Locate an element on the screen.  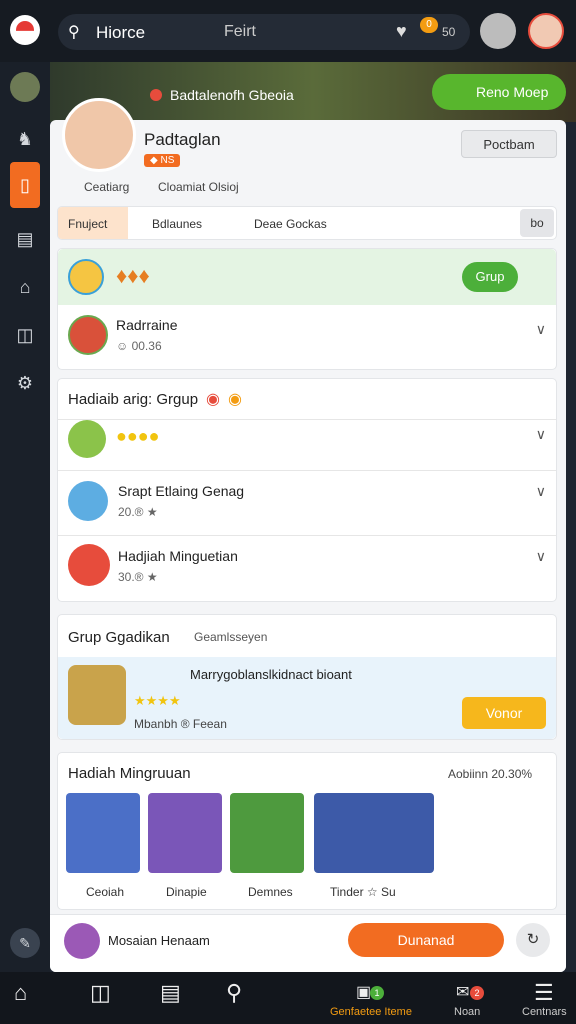
section-3-subtitle: Geamlsseyen is located at coordinates (231, 637).